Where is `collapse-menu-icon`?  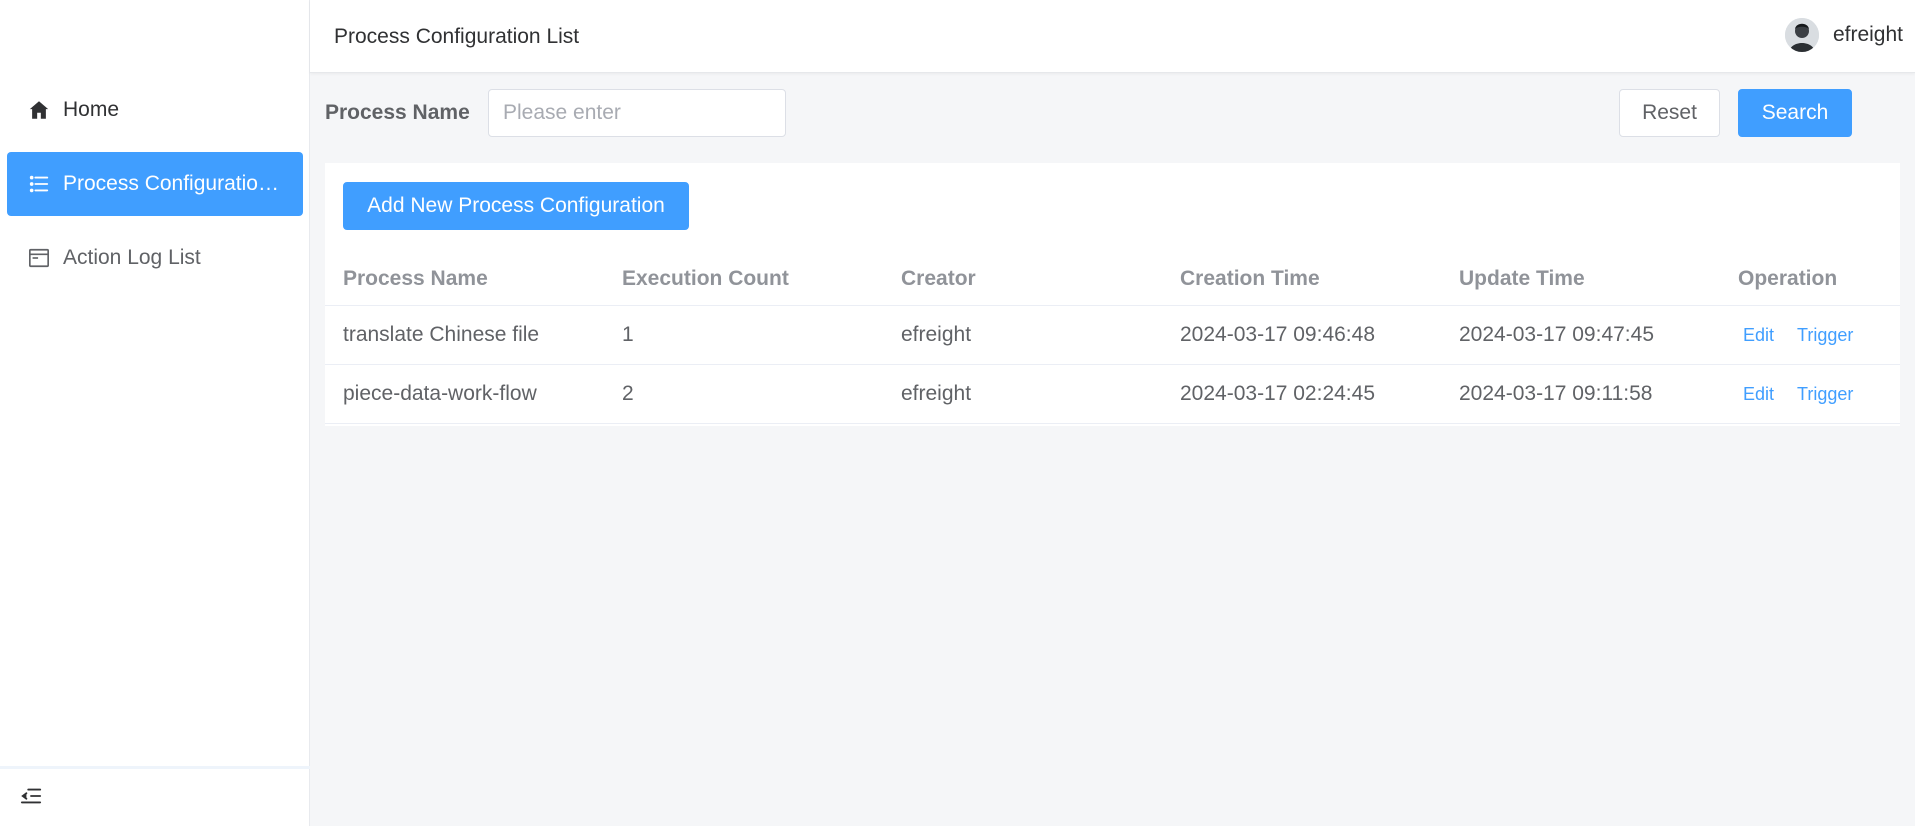 collapse-menu-icon is located at coordinates (32, 797).